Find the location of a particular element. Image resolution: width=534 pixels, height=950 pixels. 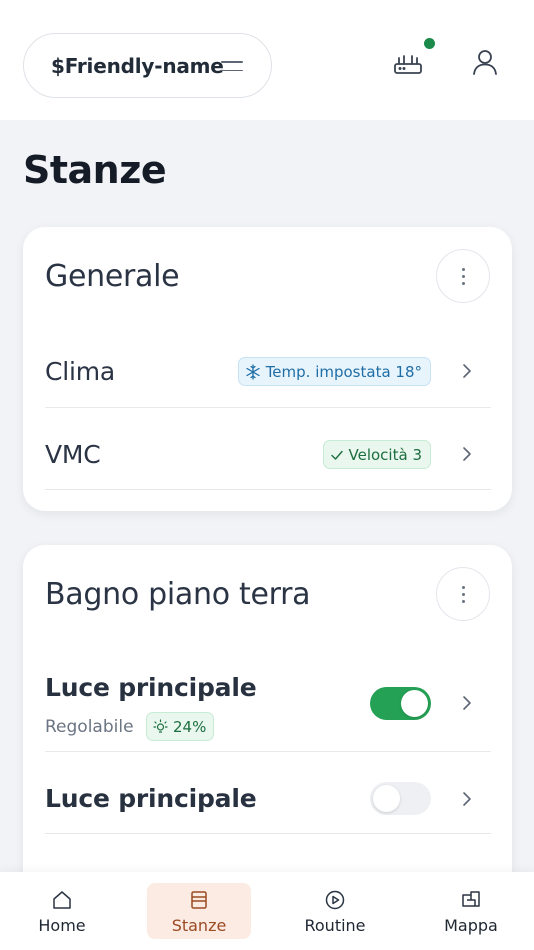

bulb-icon is located at coordinates (160, 726).